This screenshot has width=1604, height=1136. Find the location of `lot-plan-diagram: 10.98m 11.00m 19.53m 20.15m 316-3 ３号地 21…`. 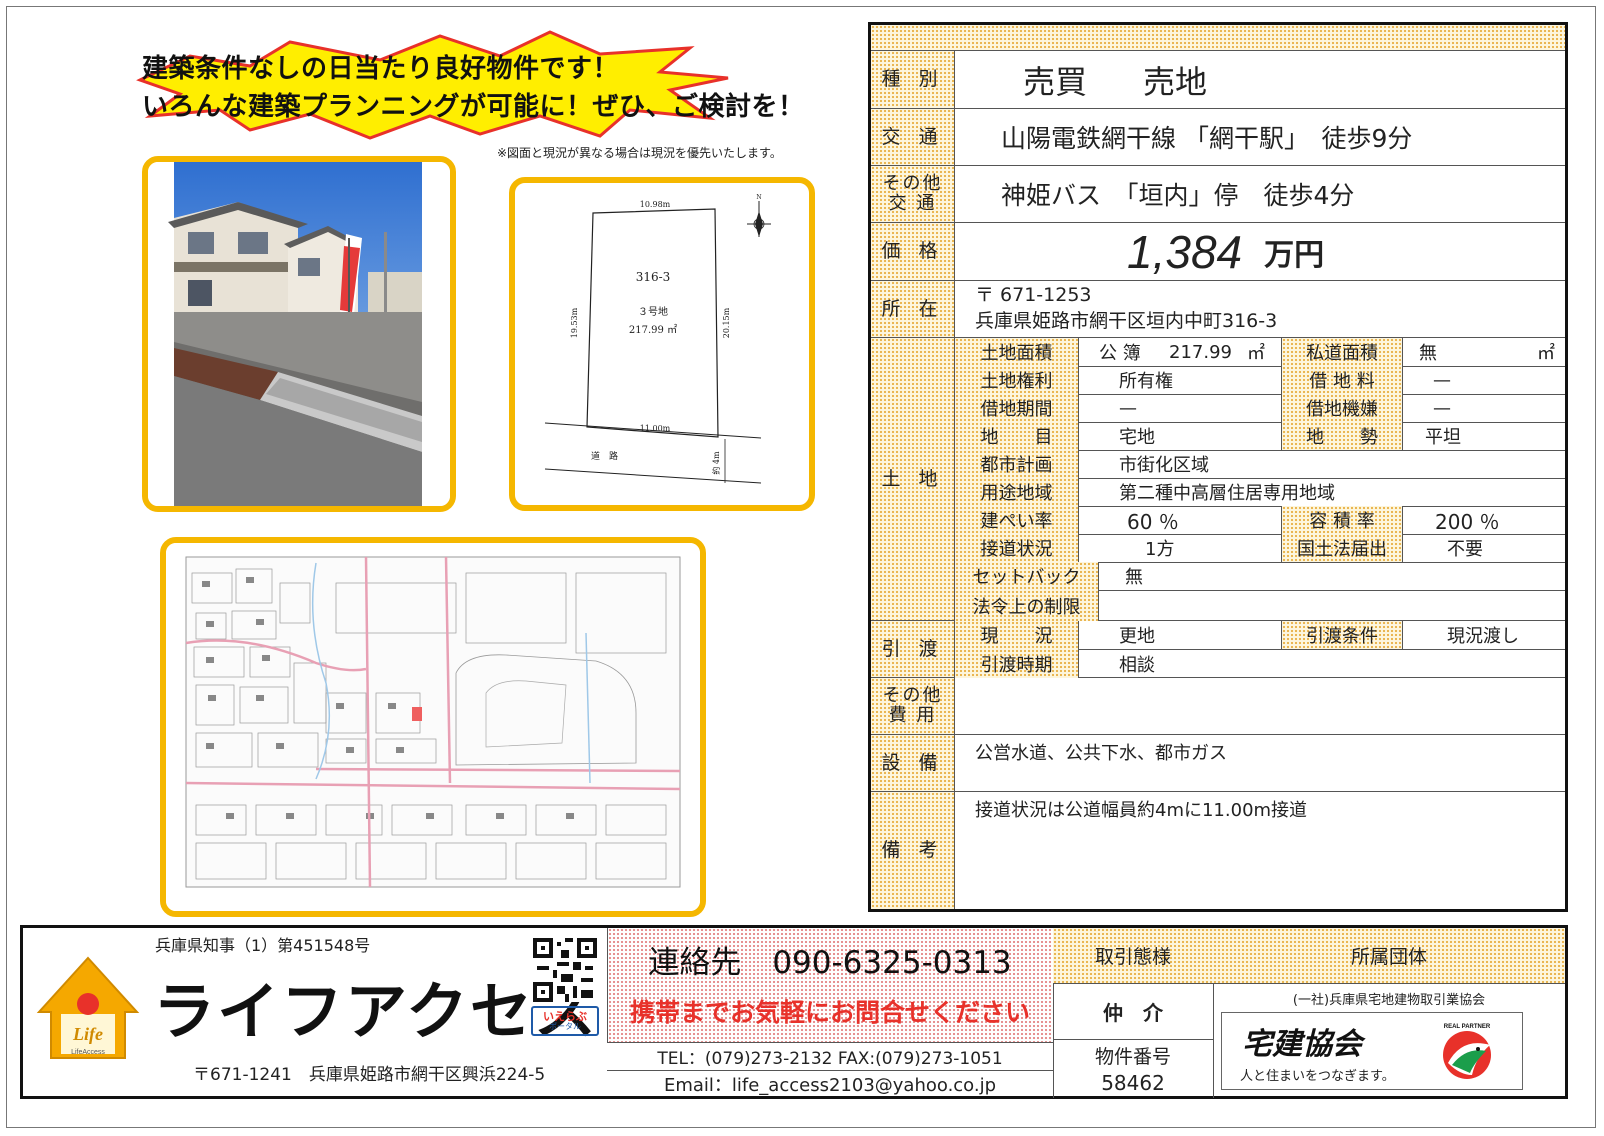

lot-plan-diagram: 10.98m 11.00m 19.53m 20.15m 316-3 ３号地 21… is located at coordinates (657, 339).